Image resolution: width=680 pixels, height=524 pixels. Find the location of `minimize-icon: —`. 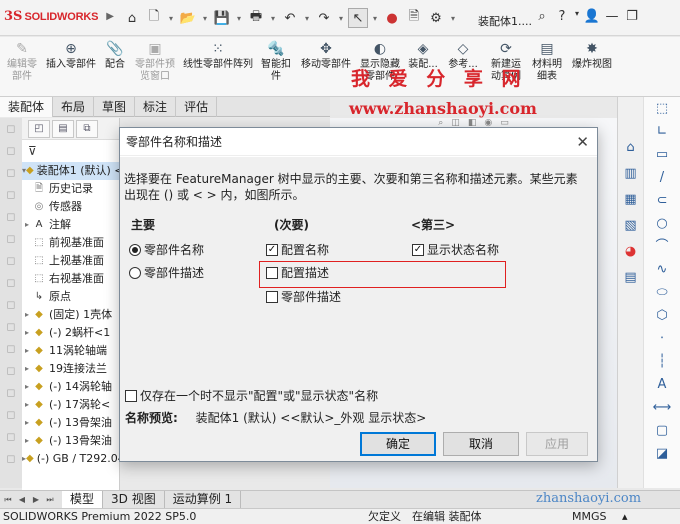

minimize-icon: — is located at coordinates (612, 16).